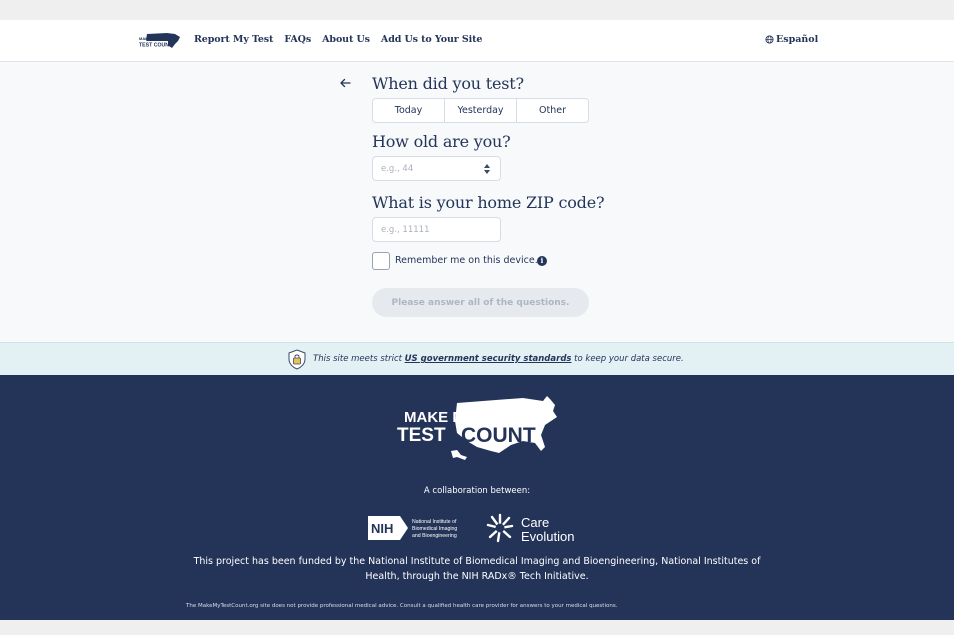 The image size is (954, 635). Describe the element at coordinates (382, 528) in the screenshot. I see `nih-badge-text: NIH` at that location.